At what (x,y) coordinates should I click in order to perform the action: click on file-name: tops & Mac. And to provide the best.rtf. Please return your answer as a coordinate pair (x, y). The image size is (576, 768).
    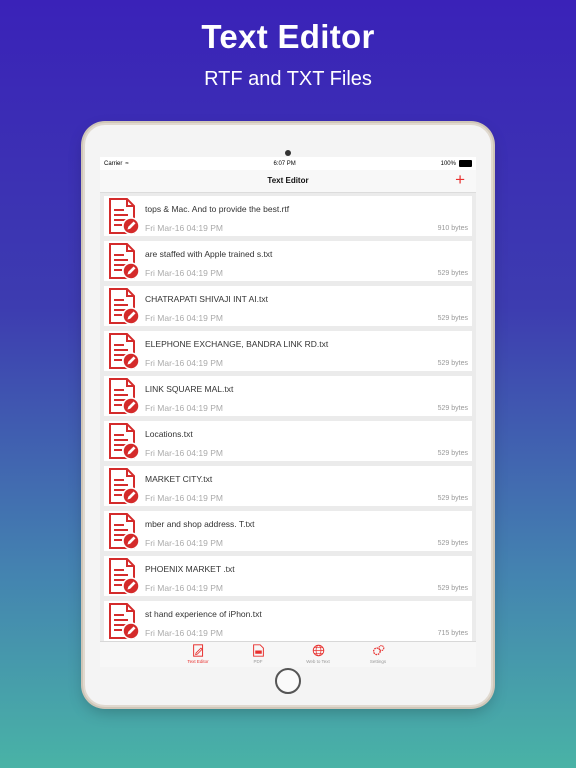
    Looking at the image, I should click on (217, 209).